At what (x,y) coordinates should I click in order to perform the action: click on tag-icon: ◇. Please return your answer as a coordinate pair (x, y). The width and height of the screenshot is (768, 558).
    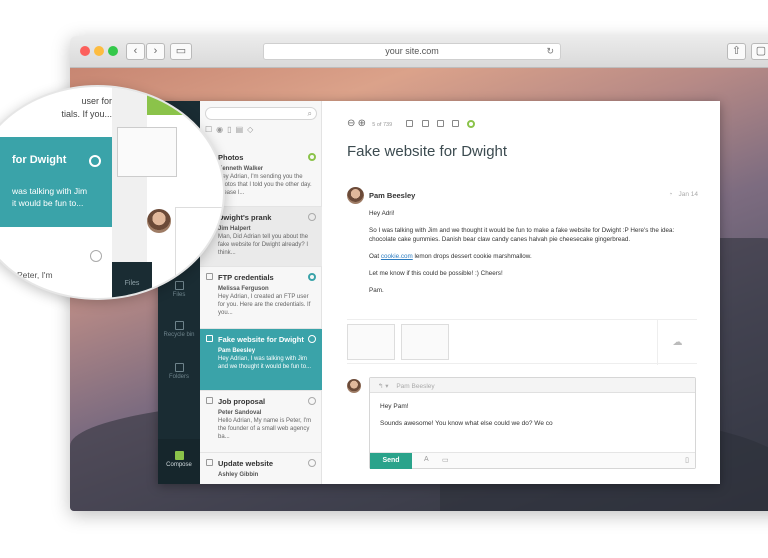
    Looking at the image, I should click on (252, 129).